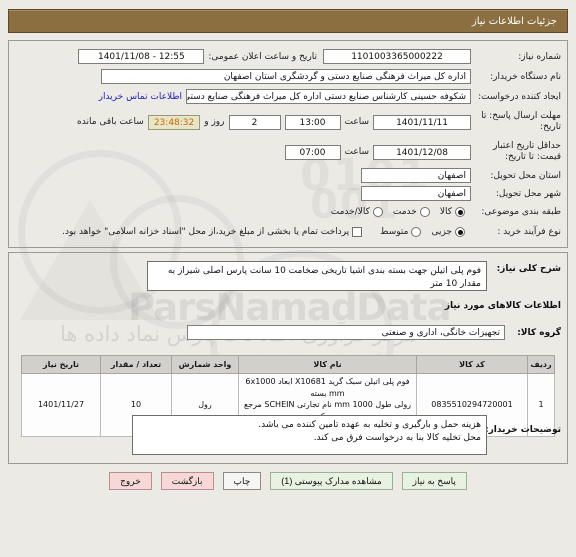 The width and height of the screenshot is (576, 557). Describe the element at coordinates (288, 21) in the screenshot. I see `window-title-bar: جزئیات اطلاعات نیاز` at that location.